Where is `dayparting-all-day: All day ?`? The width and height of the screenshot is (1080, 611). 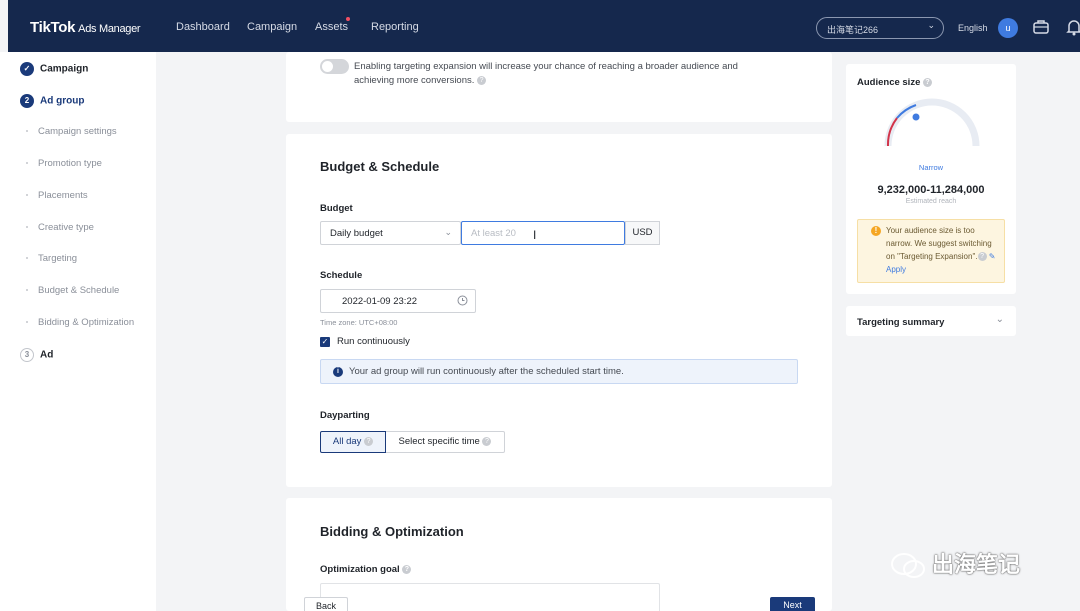
dayparting-all-day: All day ? is located at coordinates (353, 442).